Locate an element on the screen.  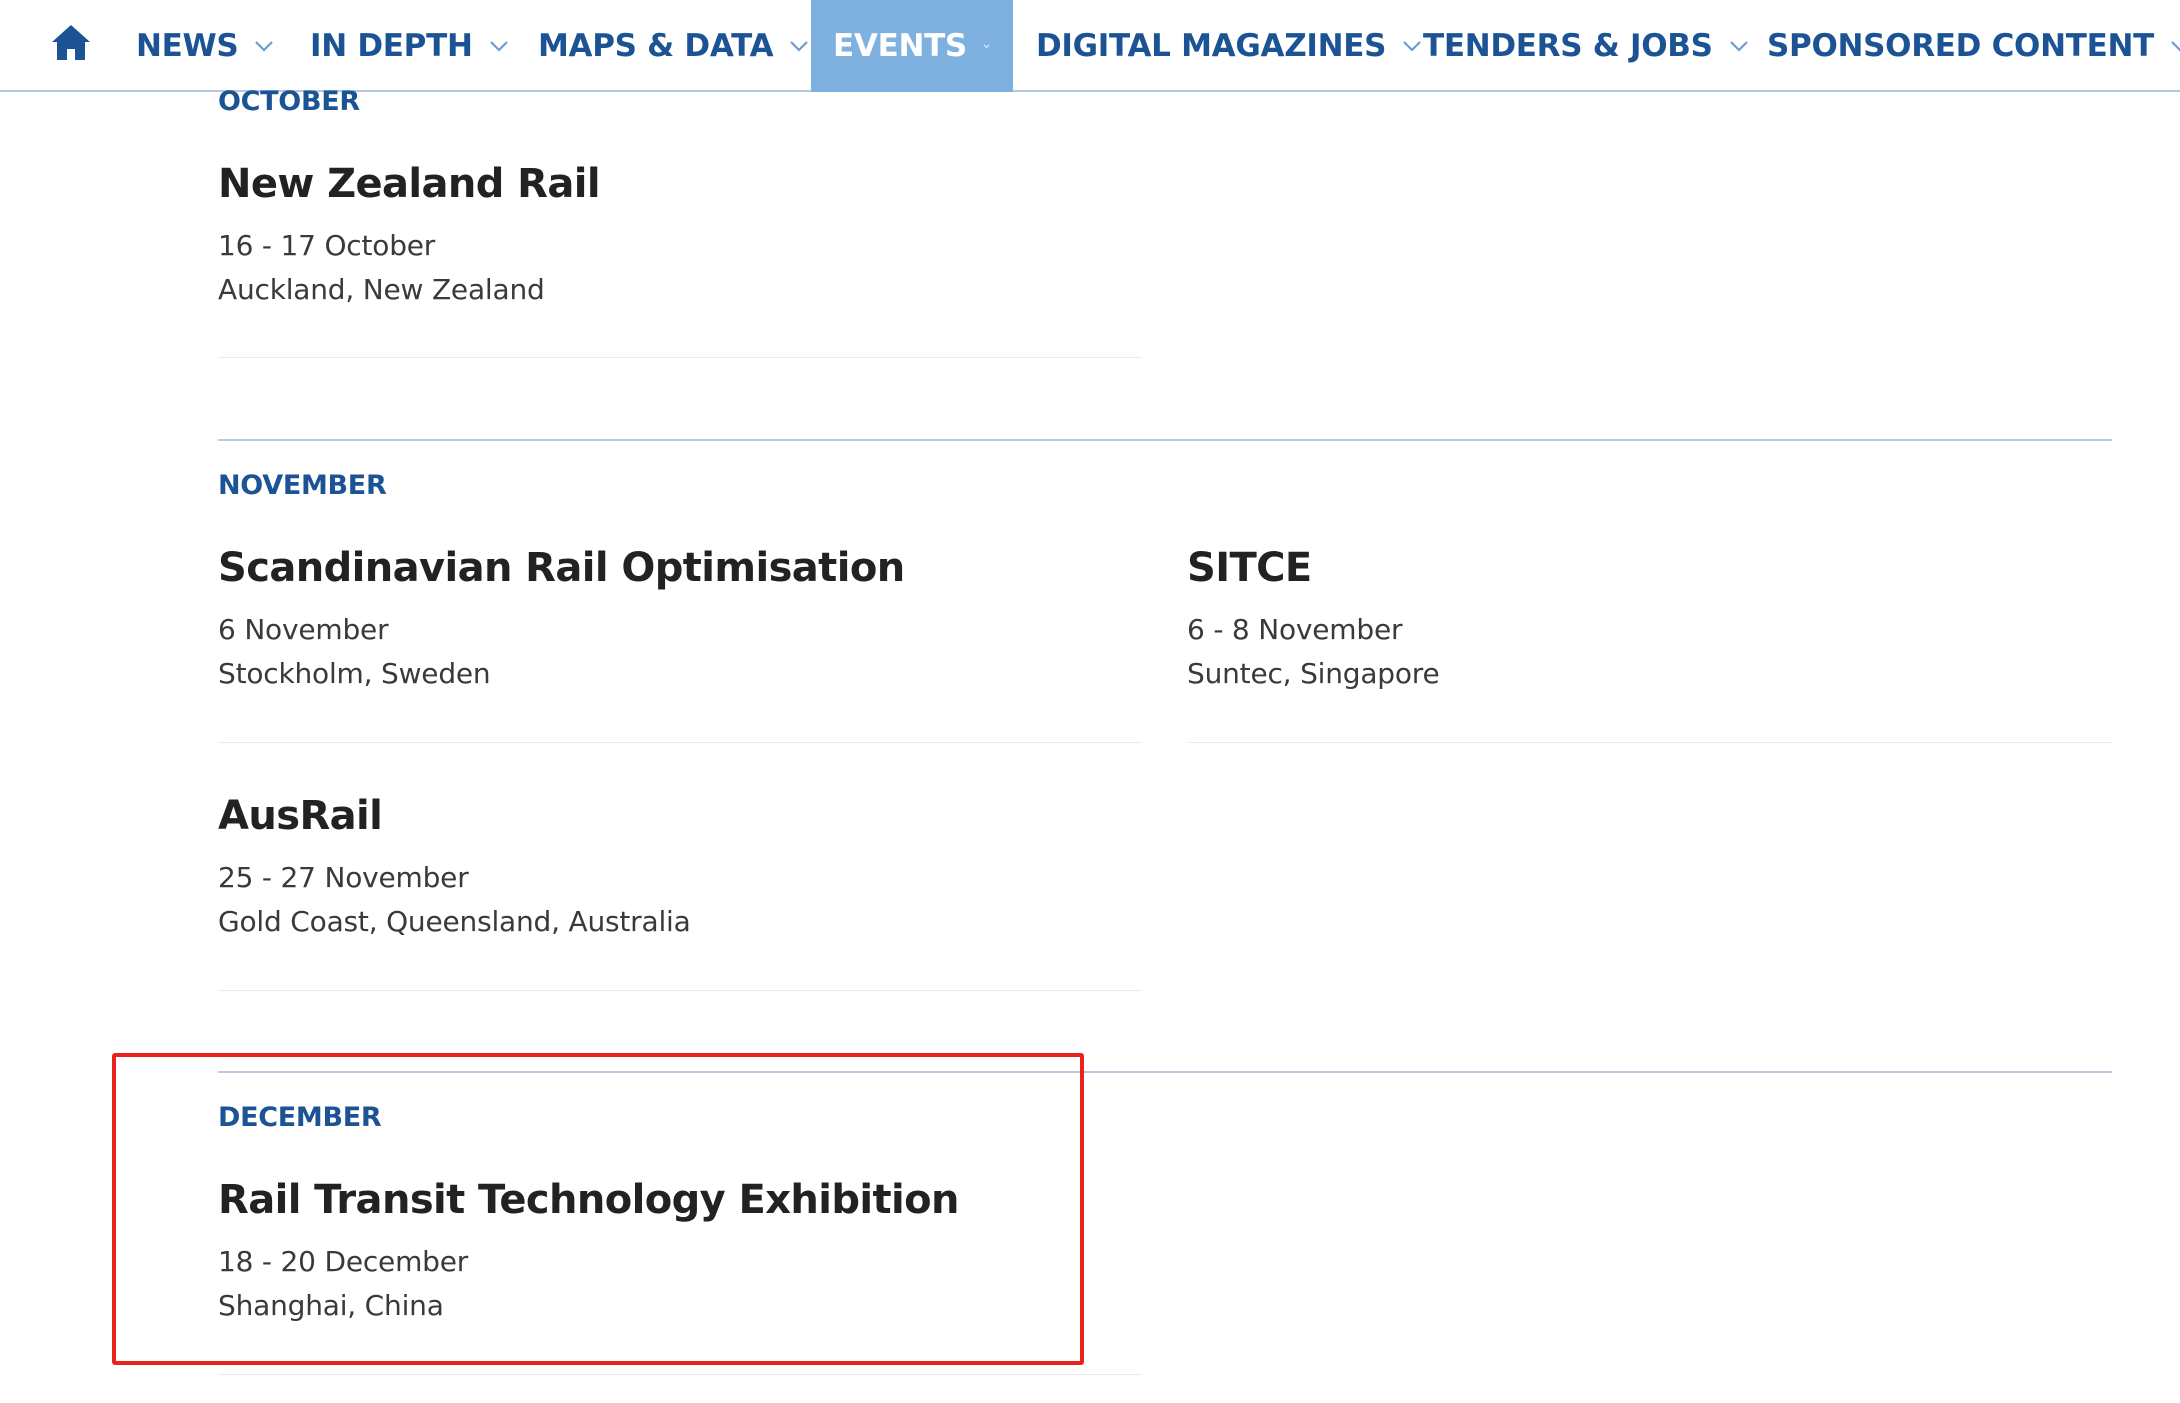
nav-item-sponsored-content: SPONSORED CONTENT is located at coordinates (1973, 46).